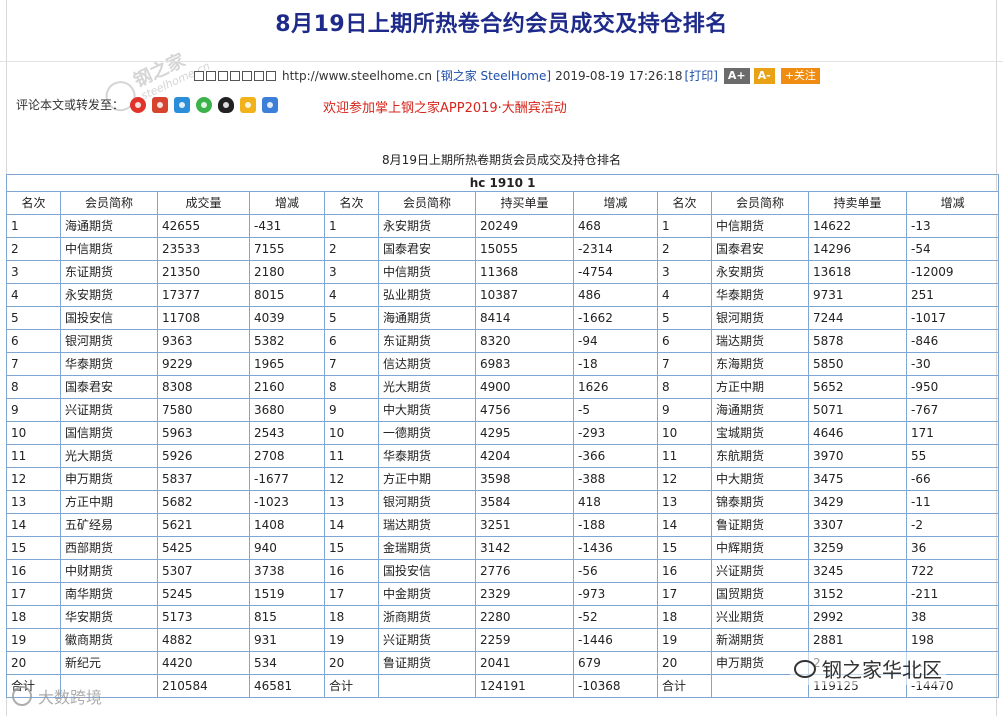  Describe the element at coordinates (427, 318) in the screenshot. I see `table-cell: 海通期货` at that location.